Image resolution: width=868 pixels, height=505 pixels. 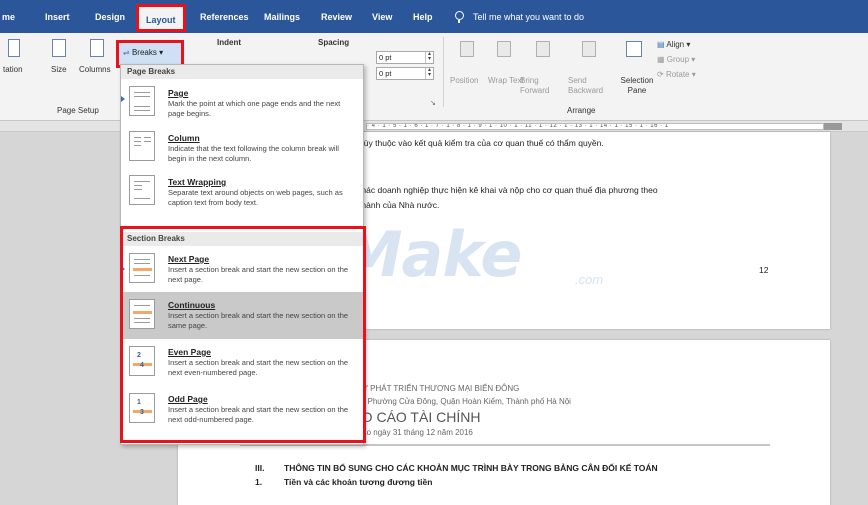 What do you see at coordinates (673, 44) in the screenshot?
I see `align-label: ▤ Align ▾` at bounding box center [673, 44].